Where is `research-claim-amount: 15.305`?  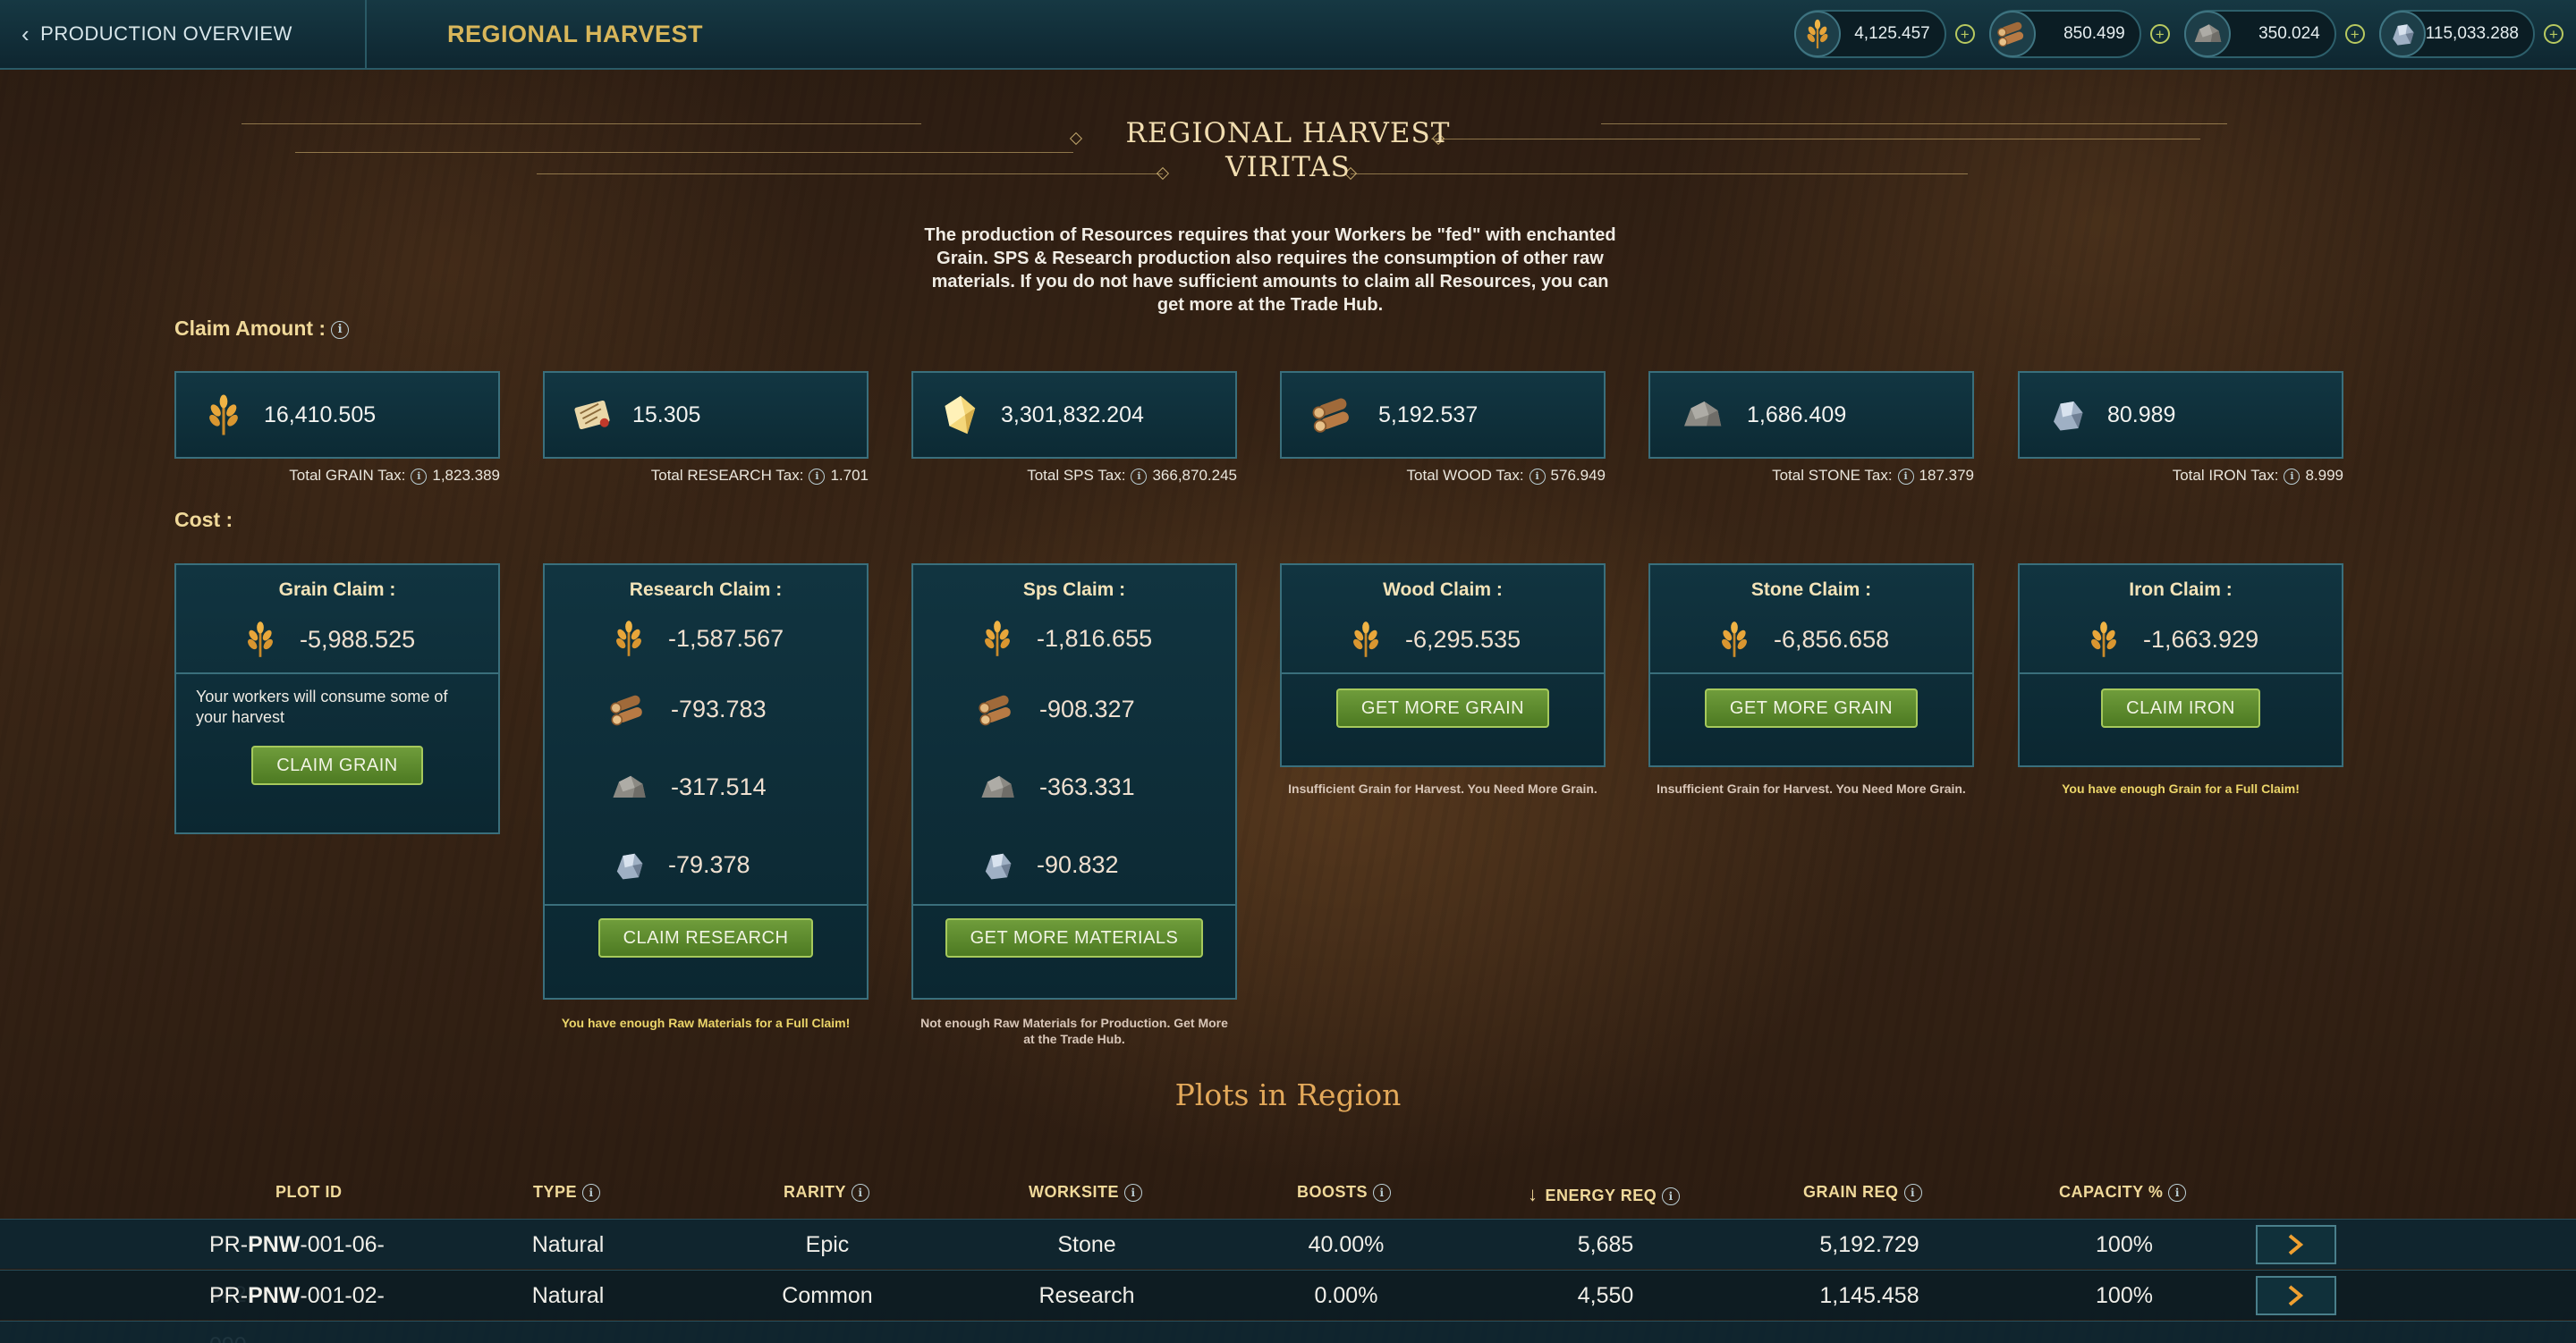
research-claim-amount: 15.305 is located at coordinates (706, 415).